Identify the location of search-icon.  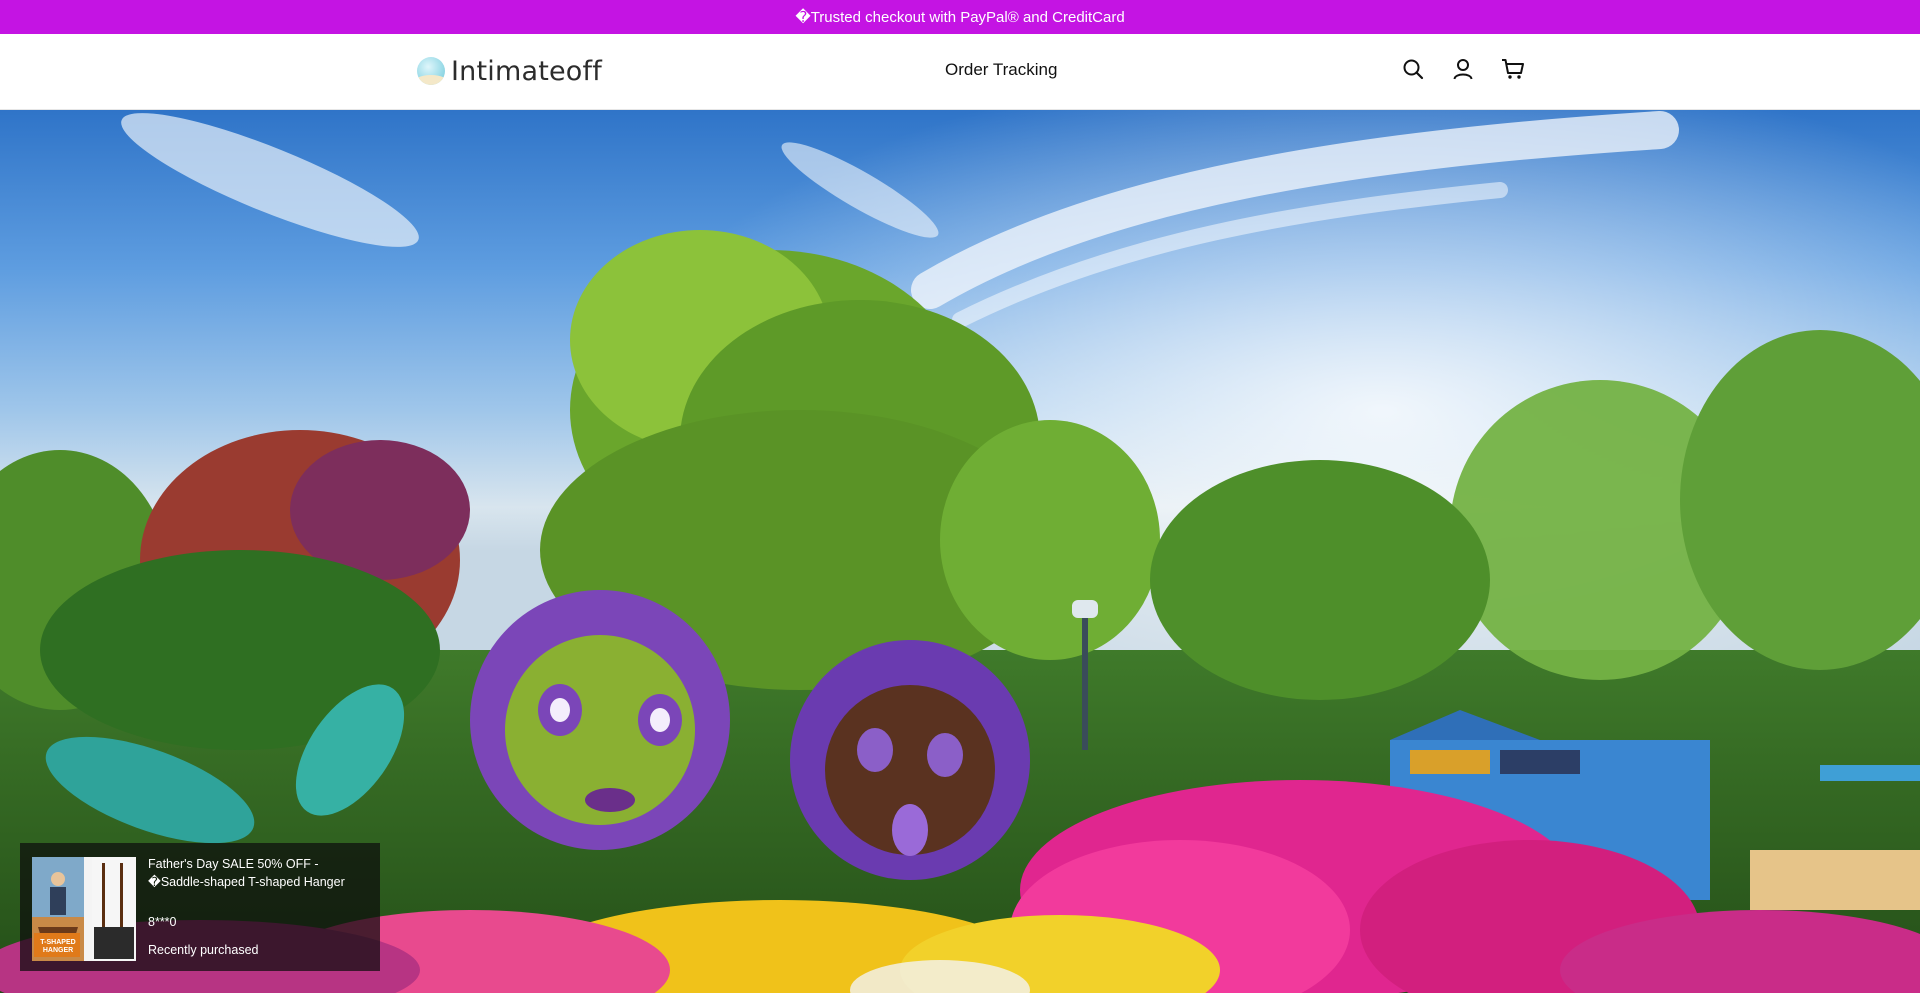
(1413, 69).